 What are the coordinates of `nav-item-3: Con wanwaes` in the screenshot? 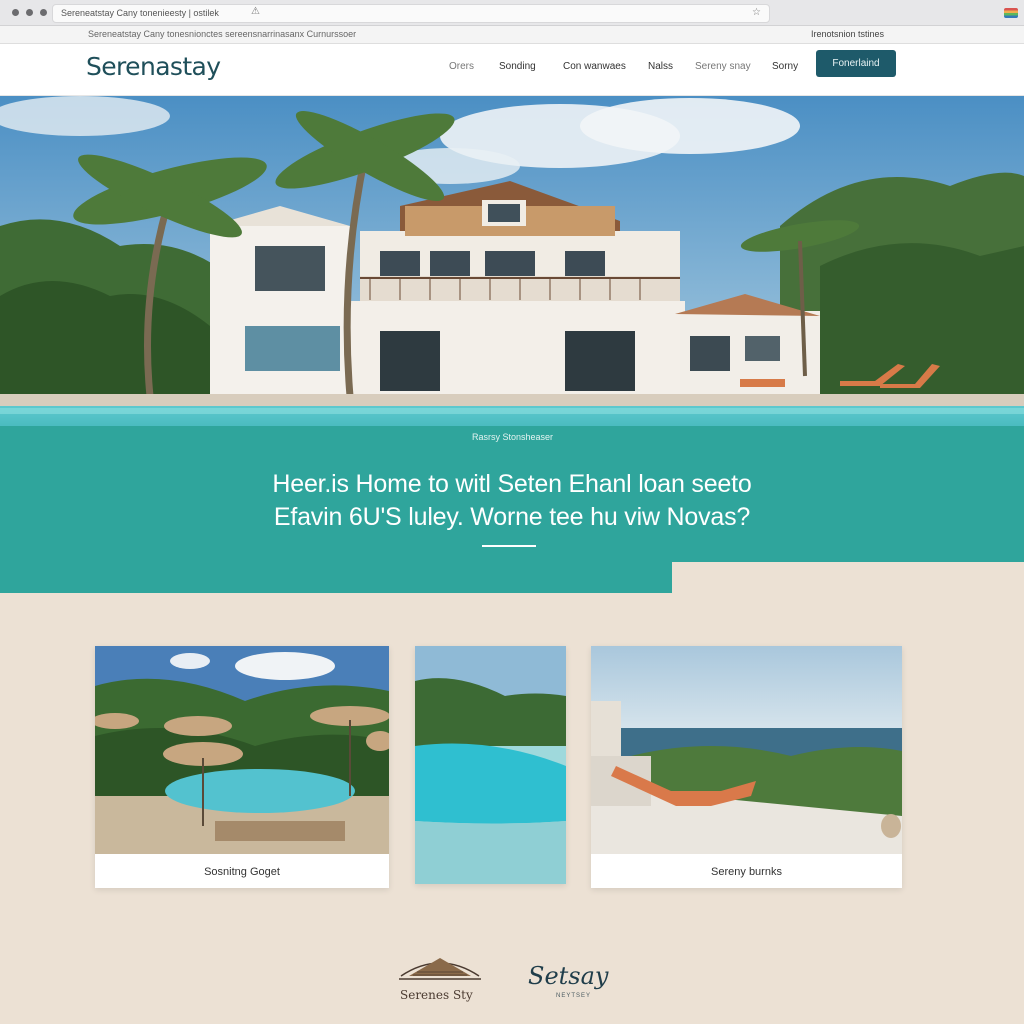 It's located at (594, 66).